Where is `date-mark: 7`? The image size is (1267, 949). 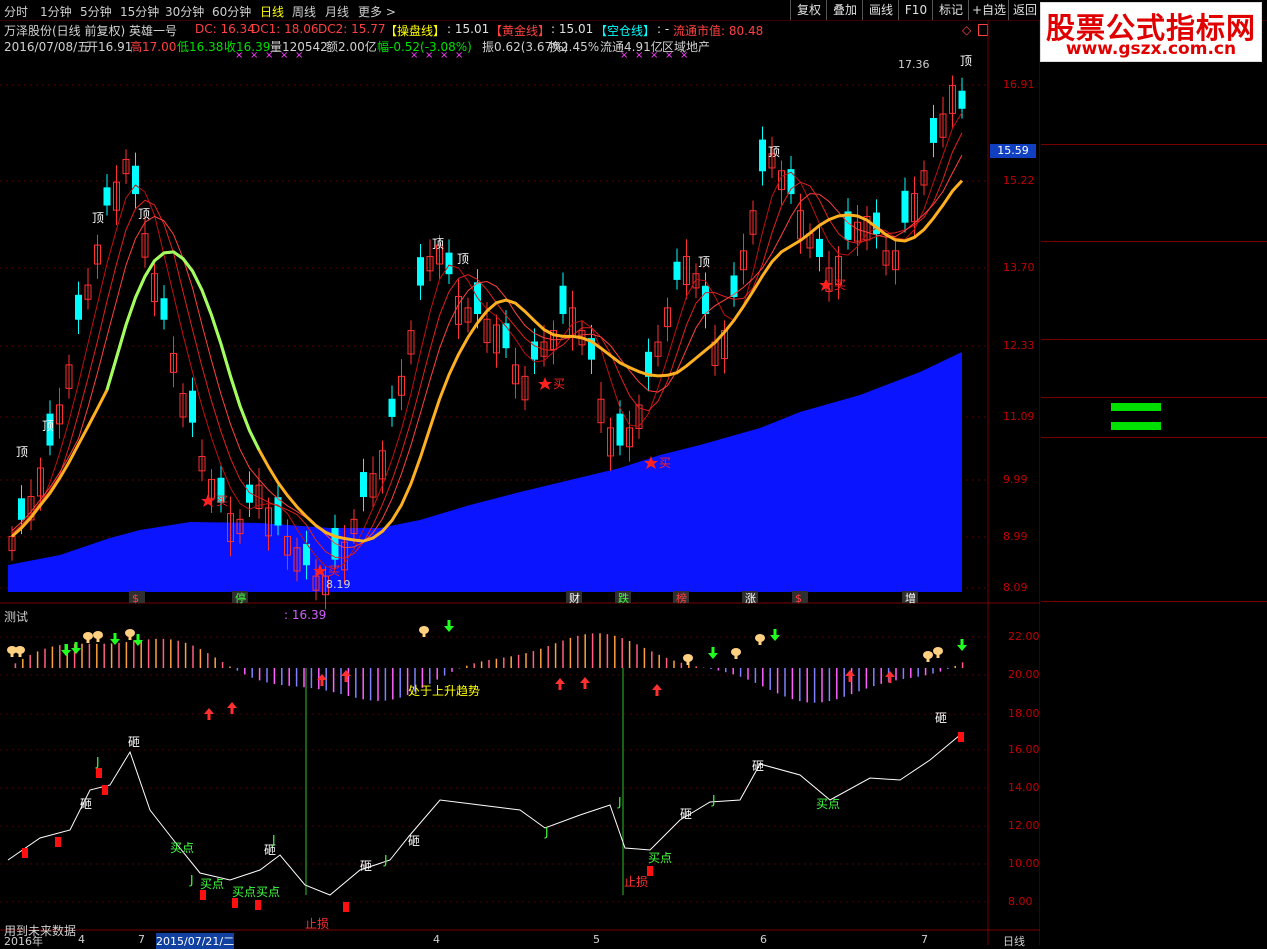 date-mark: 7 is located at coordinates (924, 939).